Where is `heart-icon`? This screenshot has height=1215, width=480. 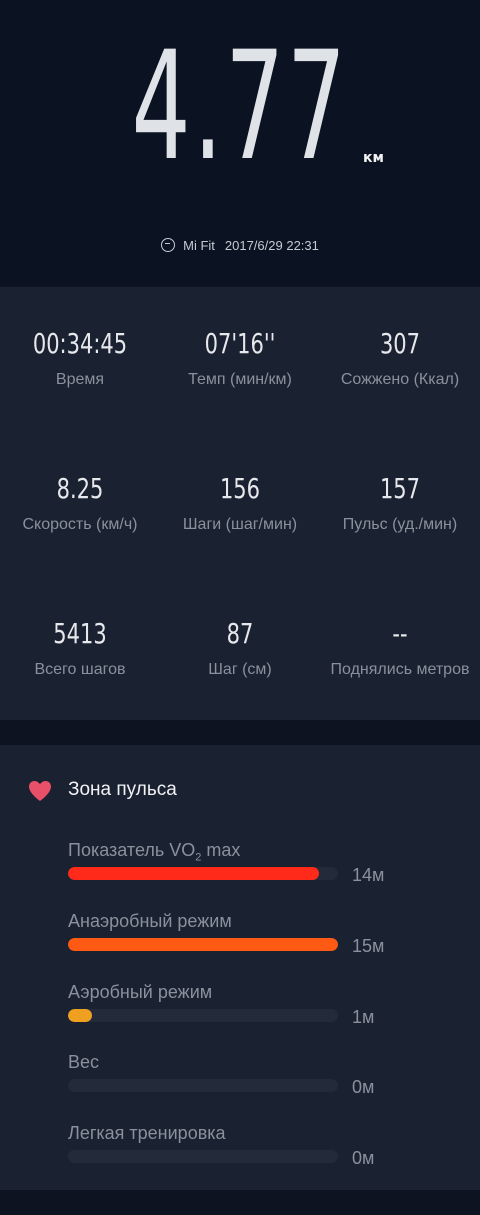
heart-icon is located at coordinates (40, 791).